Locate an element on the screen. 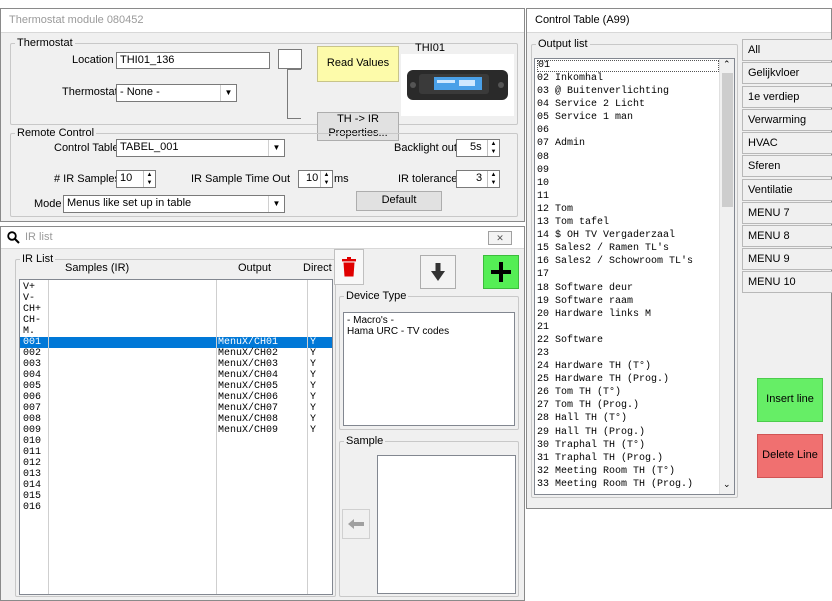 The width and height of the screenshot is (832, 601). ir-list-row: 001 MenuX/CH01 Y is located at coordinates (176, 342).